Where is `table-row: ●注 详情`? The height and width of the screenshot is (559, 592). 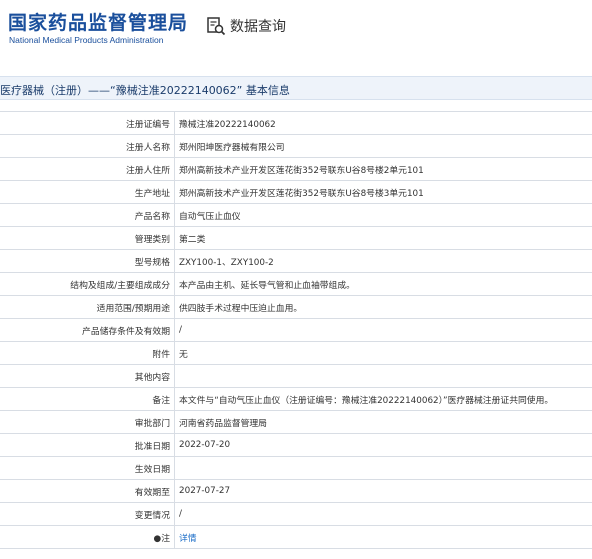 table-row: ●注 详情 is located at coordinates (296, 537).